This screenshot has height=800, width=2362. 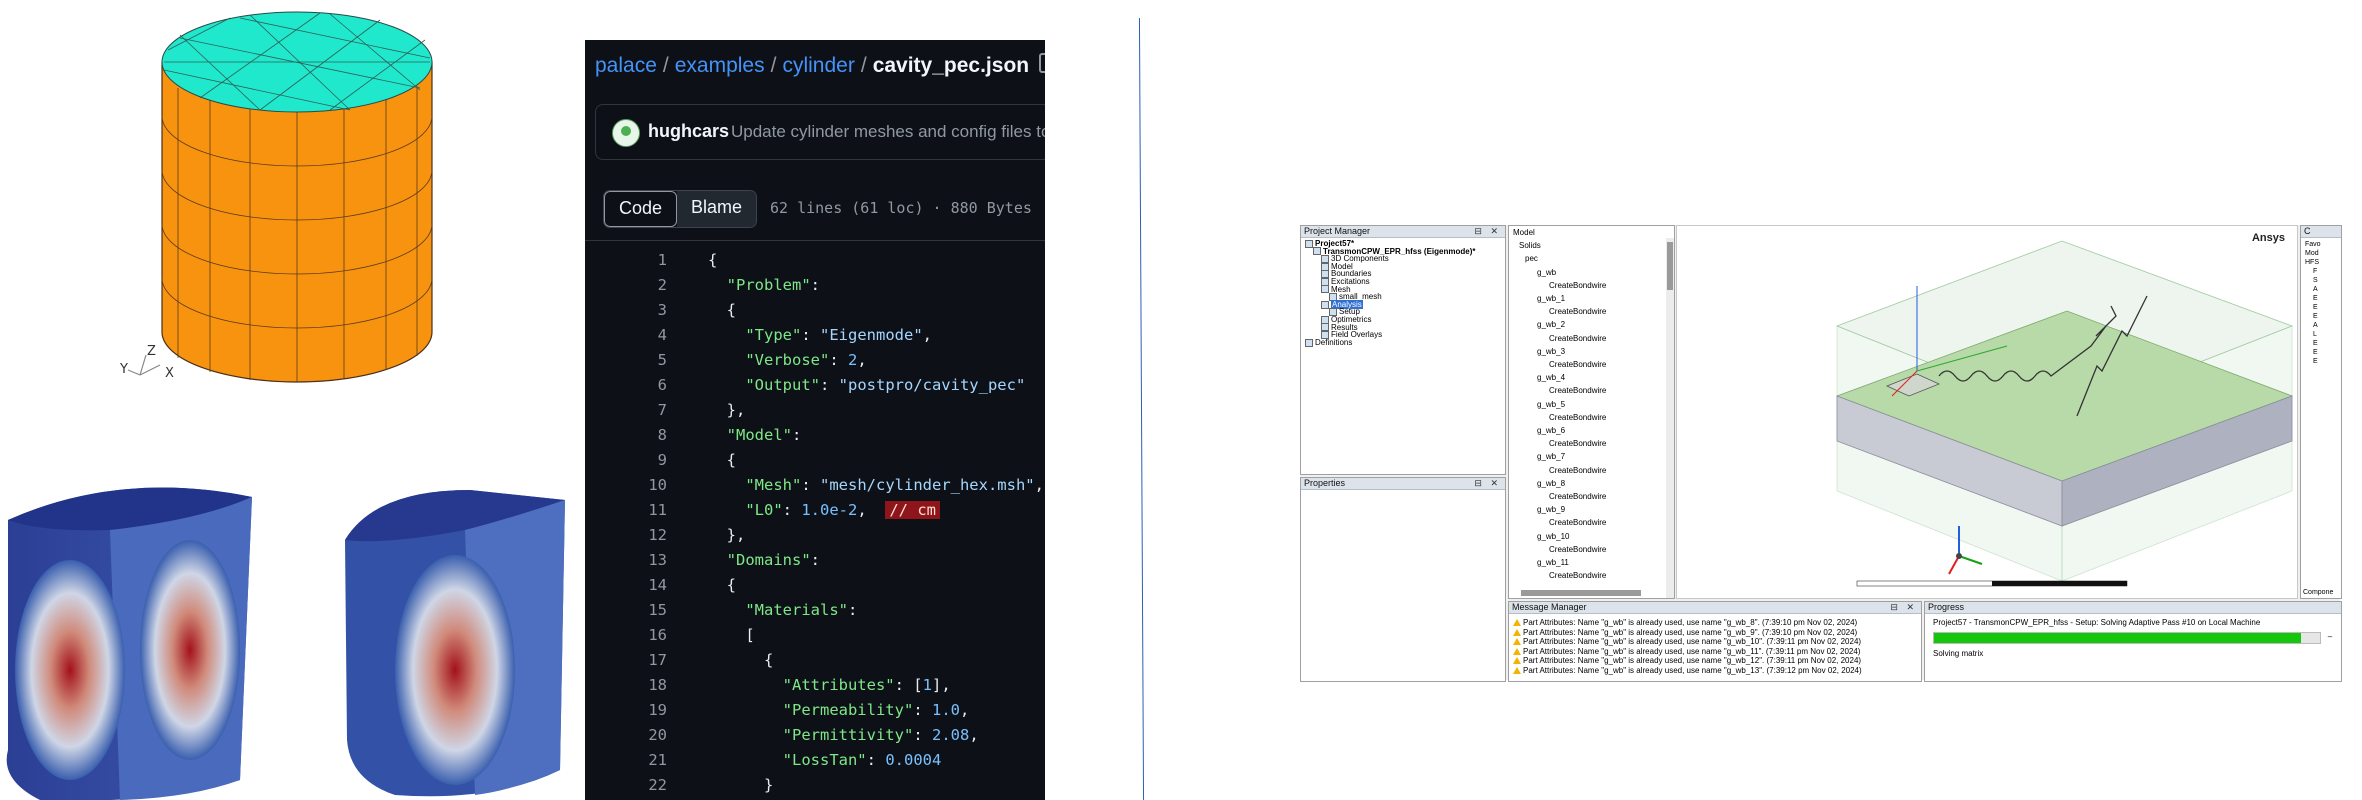 What do you see at coordinates (2330, 638) in the screenshot?
I see `progress-abort-button: –` at bounding box center [2330, 638].